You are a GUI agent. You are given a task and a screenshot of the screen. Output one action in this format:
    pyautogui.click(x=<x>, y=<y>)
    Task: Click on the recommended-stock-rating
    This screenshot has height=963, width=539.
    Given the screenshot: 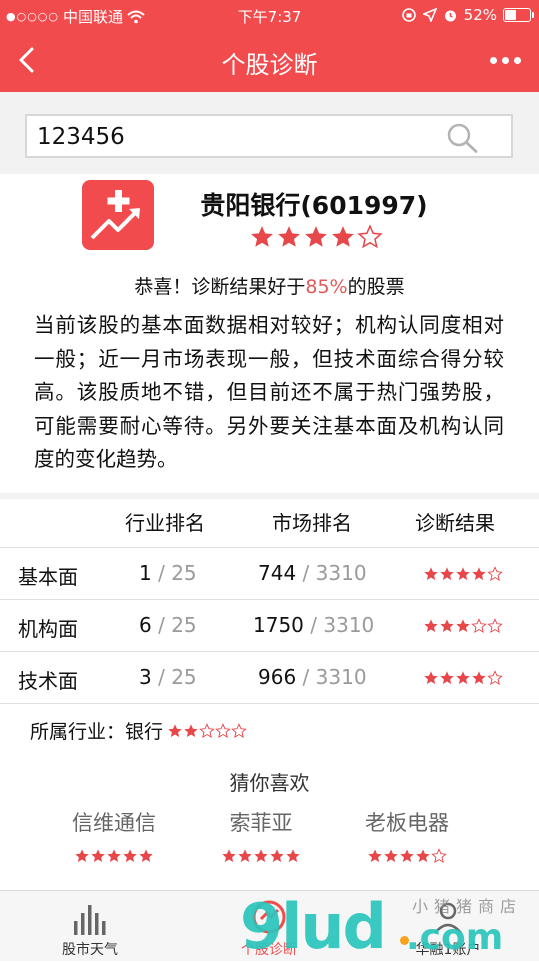 What is the action you would take?
    pyautogui.click(x=261, y=856)
    